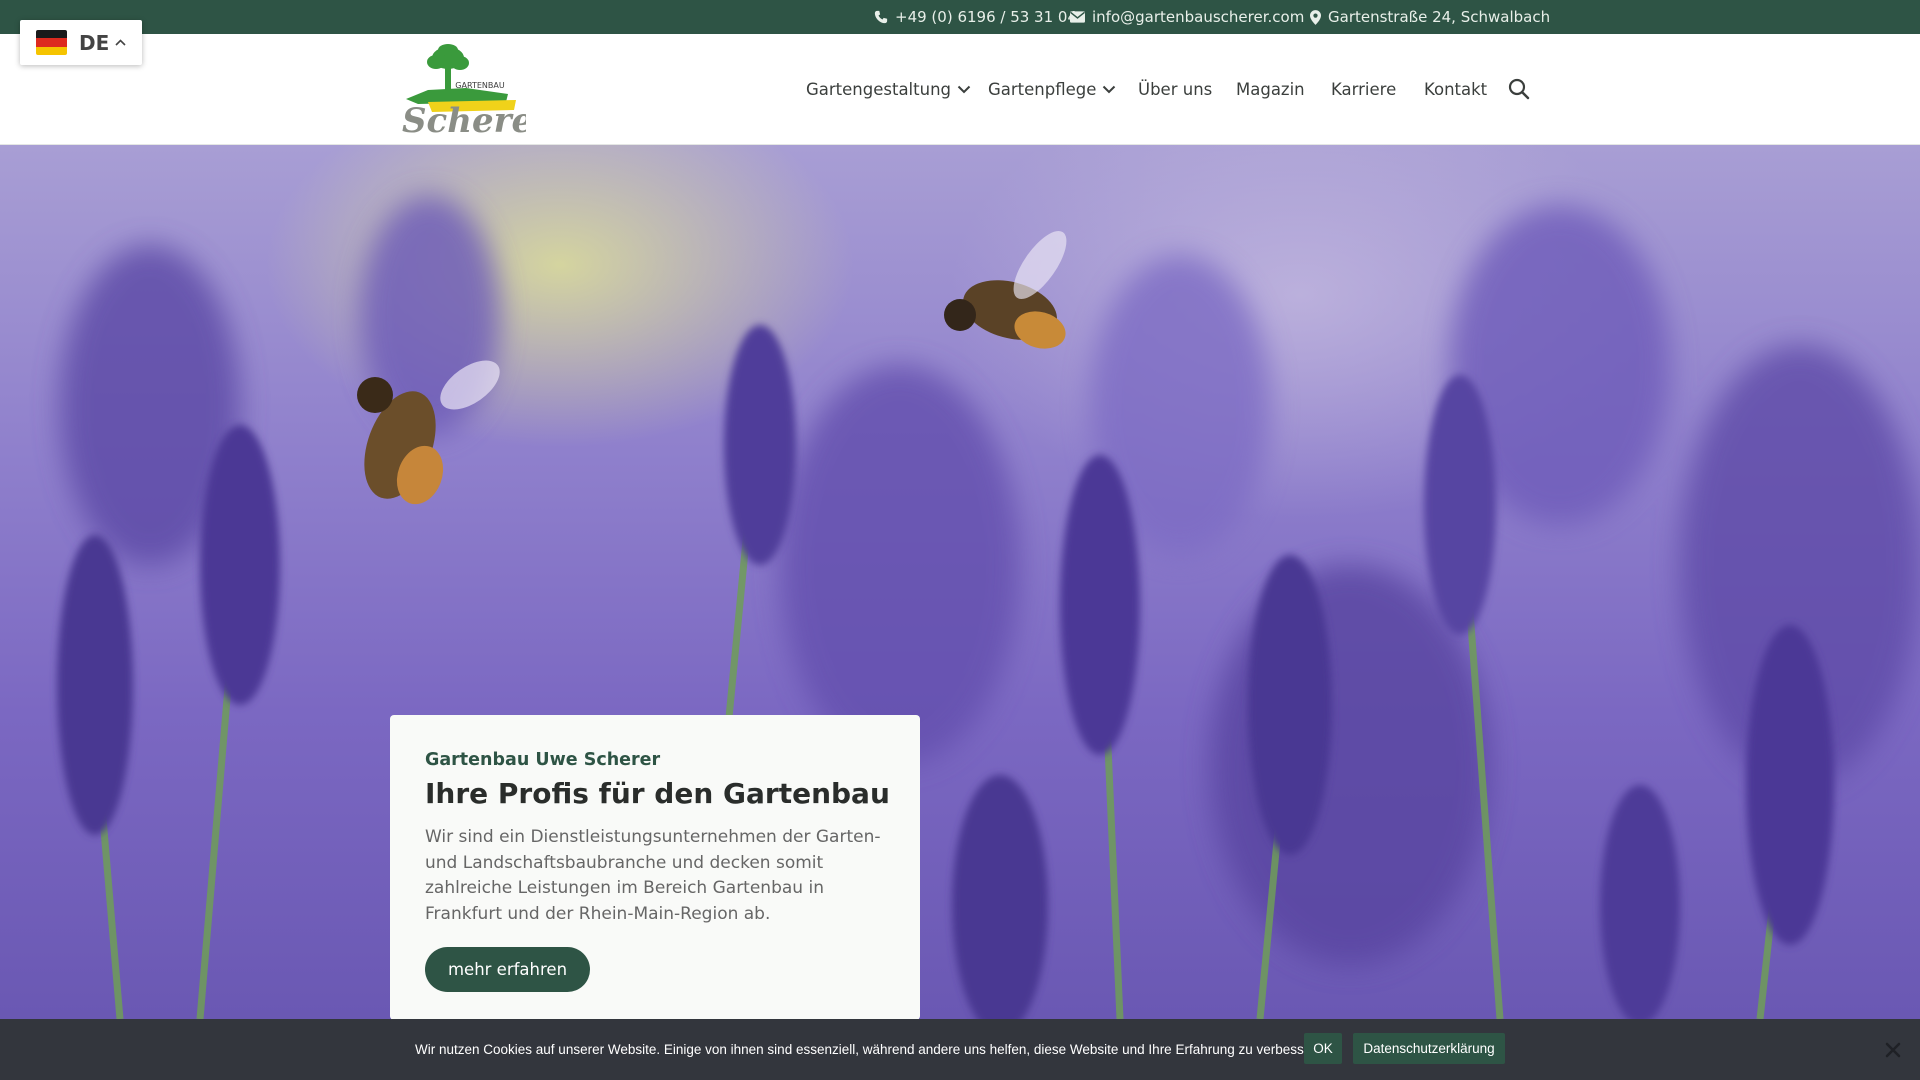 Image resolution: width=1920 pixels, height=1080 pixels. I want to click on nav-label: Gartengestaltung, so click(879, 89).